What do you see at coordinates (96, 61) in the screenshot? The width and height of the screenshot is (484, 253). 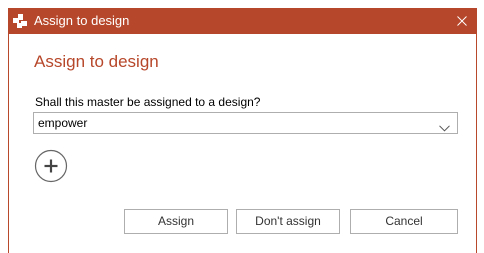 I see `dialog-heading: Assign to design` at bounding box center [96, 61].